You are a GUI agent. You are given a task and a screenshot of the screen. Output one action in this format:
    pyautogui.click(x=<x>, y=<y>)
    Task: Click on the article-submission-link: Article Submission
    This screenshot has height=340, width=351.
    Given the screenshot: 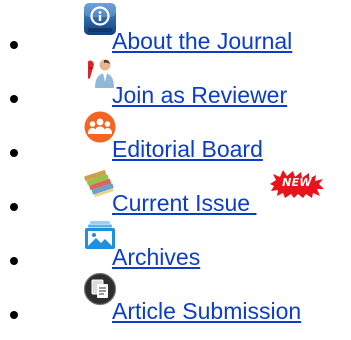 What is the action you would take?
    pyautogui.click(x=206, y=311)
    